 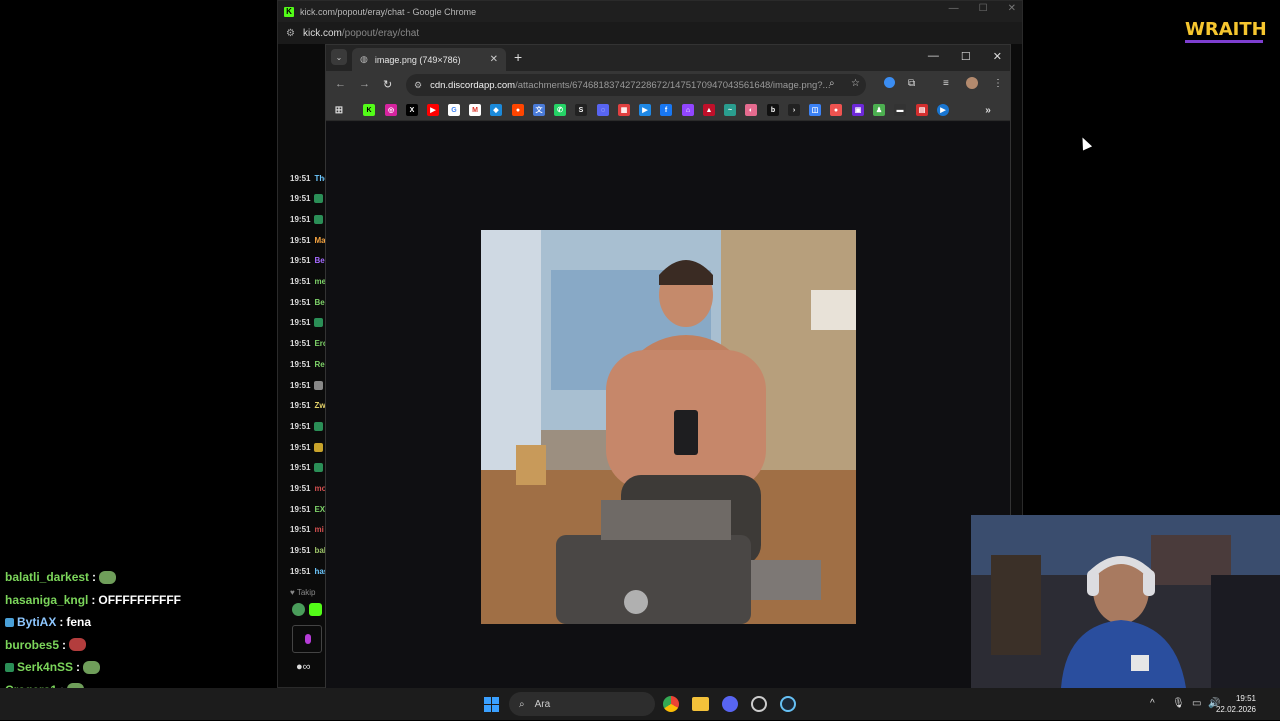 I want to click on overlay-chat-line: Serk4nSS :, so click(x=53, y=667).